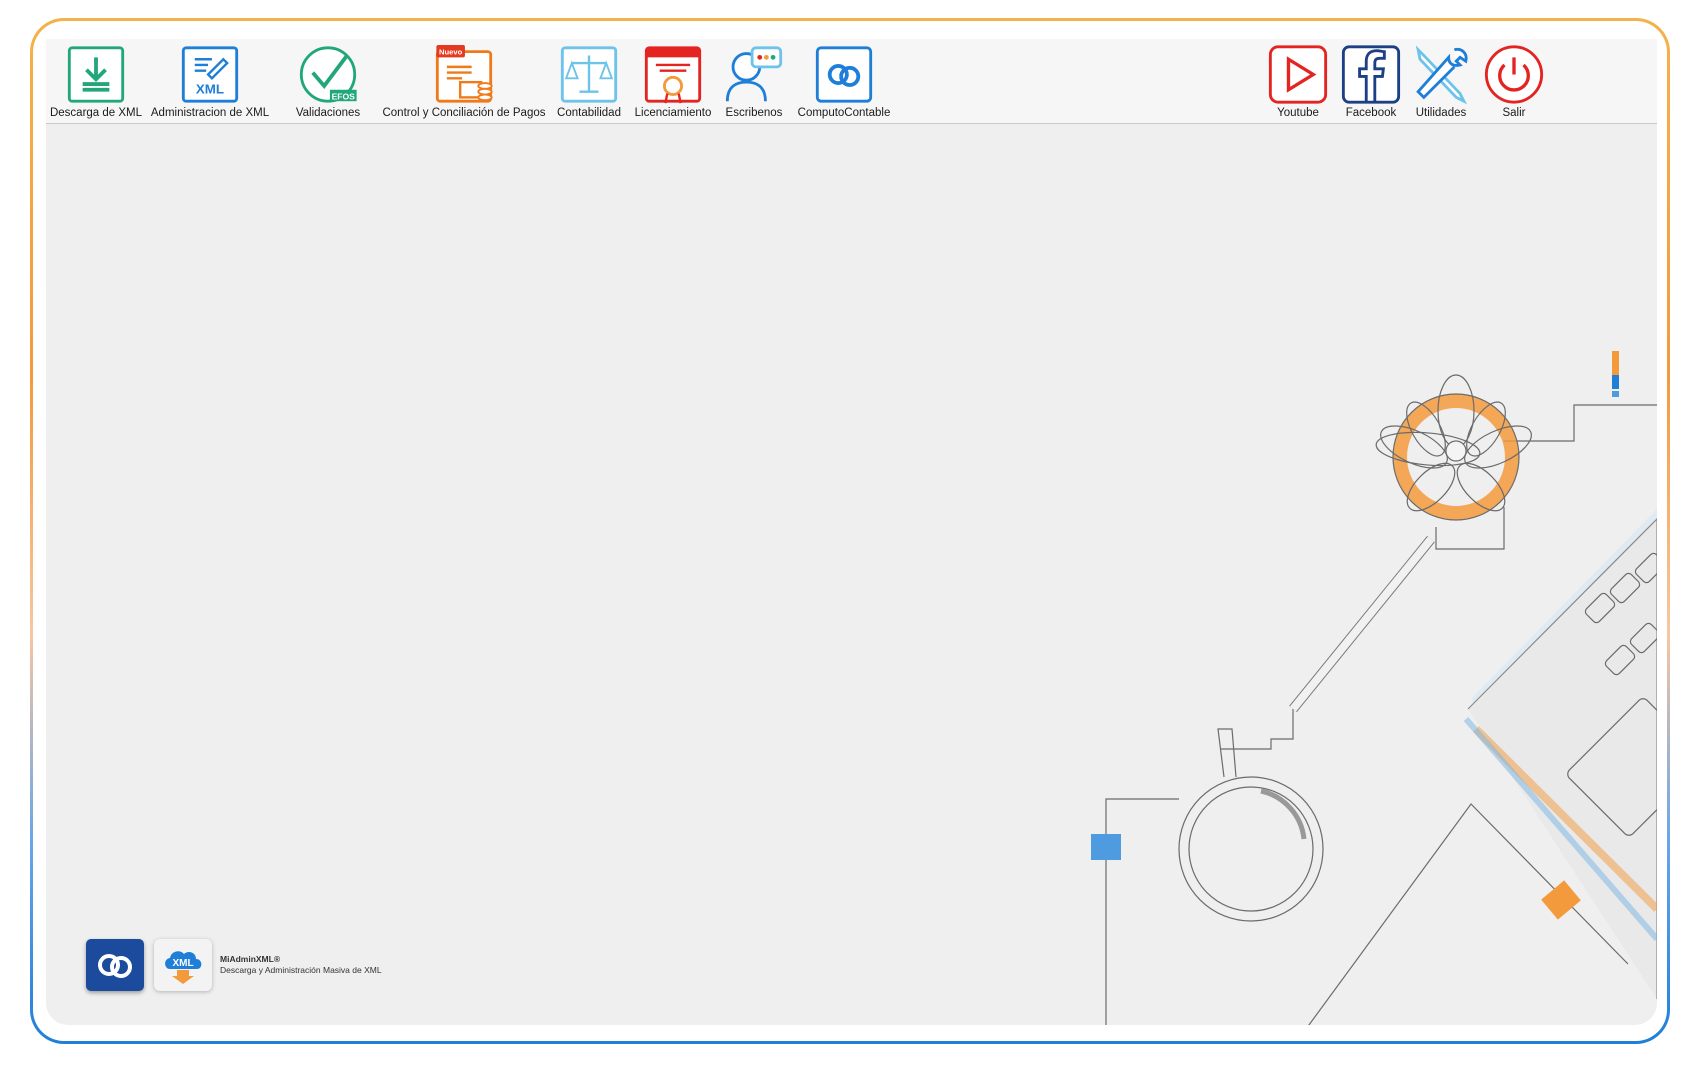 Image resolution: width=1701 pixels, height=1082 pixels. Describe the element at coordinates (754, 113) in the screenshot. I see `toolbar-item-label: Escribenos` at that location.